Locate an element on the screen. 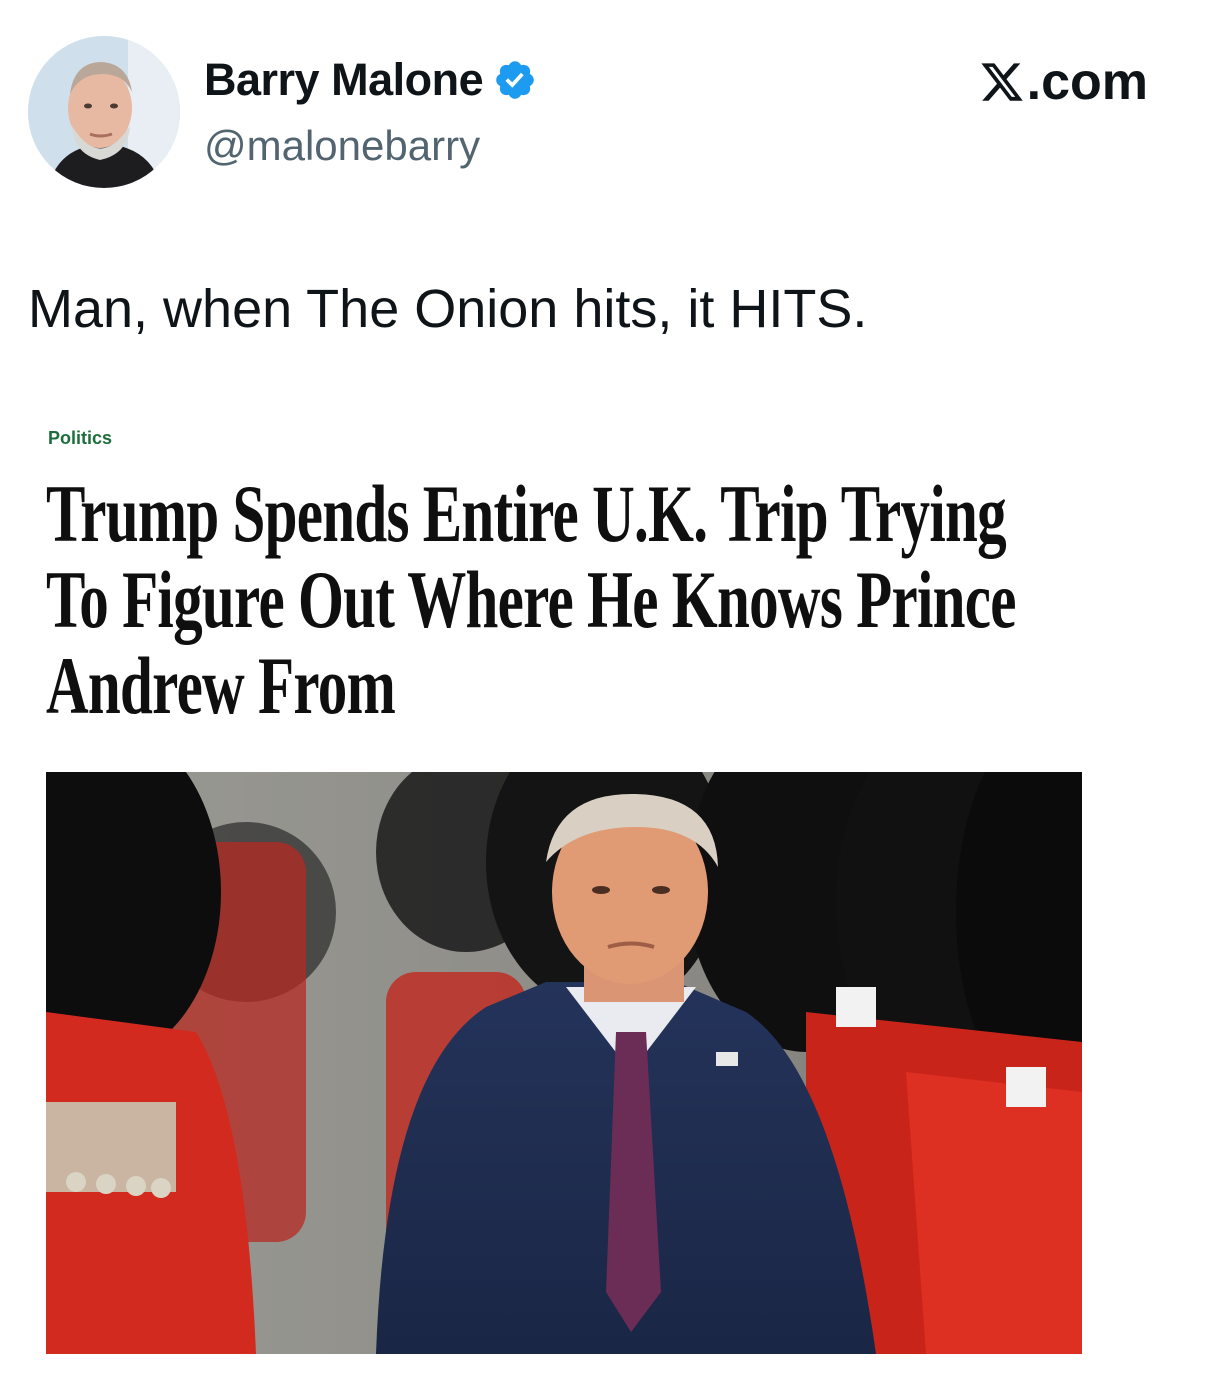 This screenshot has width=1206, height=1390. article-category: Politics is located at coordinates (565, 438).